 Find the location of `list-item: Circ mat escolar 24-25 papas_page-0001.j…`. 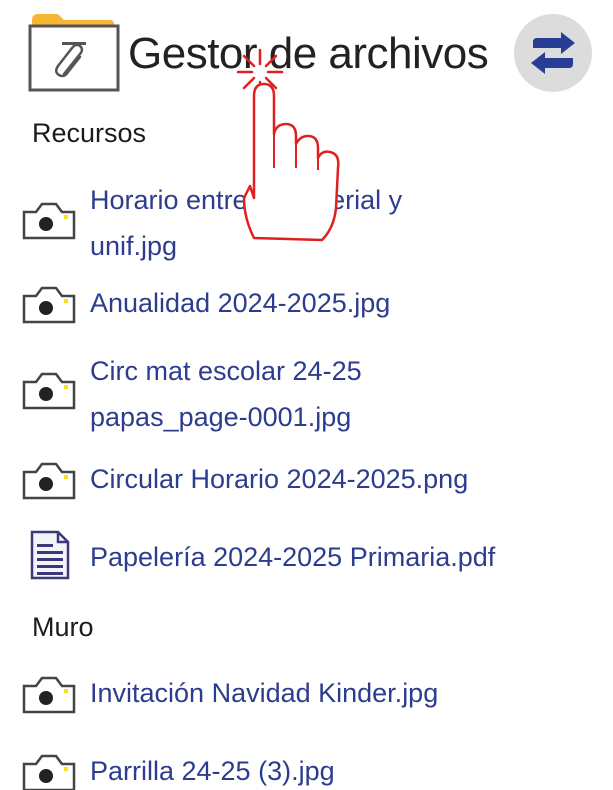

list-item: Circ mat escolar 24-25 papas_page-0001.j… is located at coordinates (314, 394).